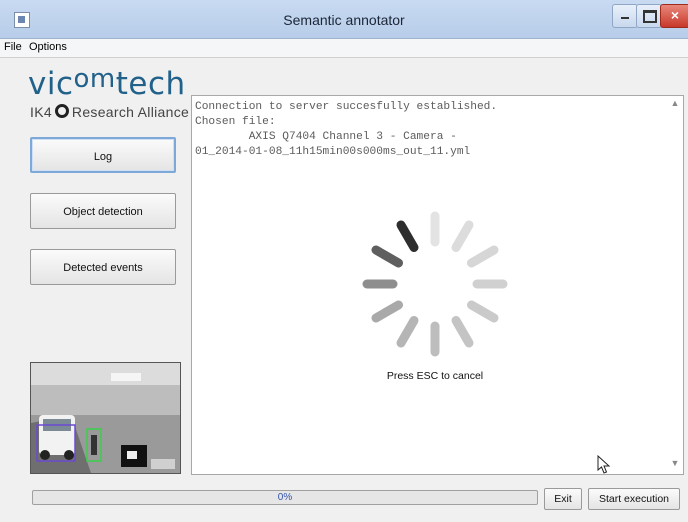 The width and height of the screenshot is (688, 522). Describe the element at coordinates (61, 111) in the screenshot. I see `ik4-ring-icon` at that location.